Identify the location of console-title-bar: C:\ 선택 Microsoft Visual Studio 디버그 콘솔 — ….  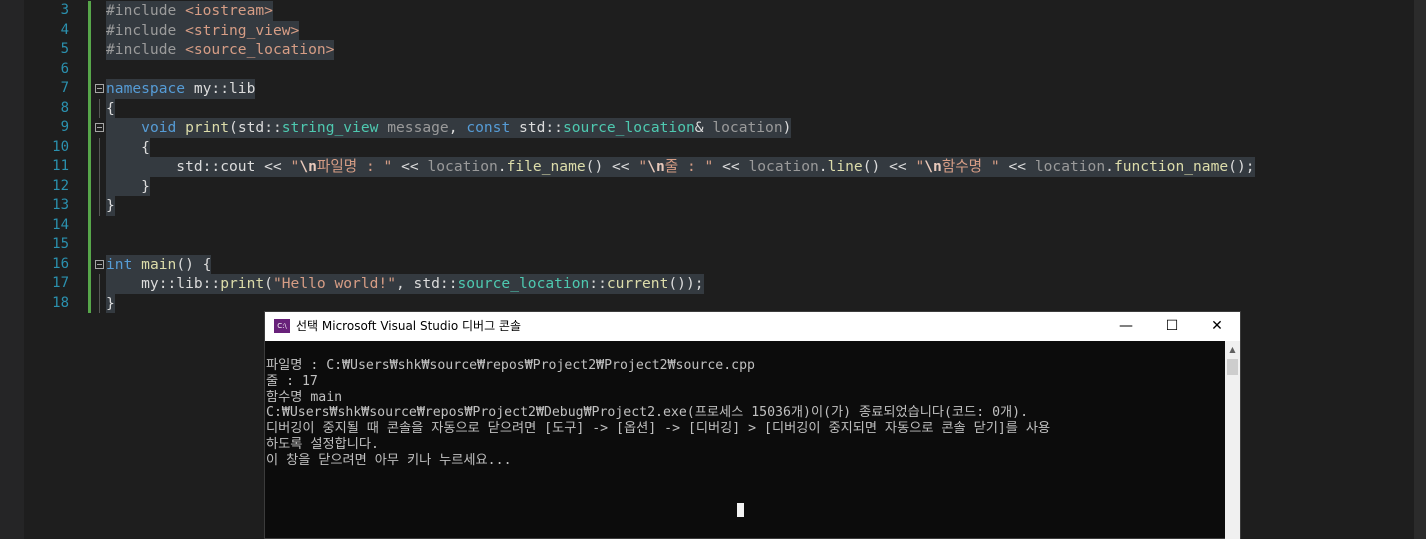
(752, 326).